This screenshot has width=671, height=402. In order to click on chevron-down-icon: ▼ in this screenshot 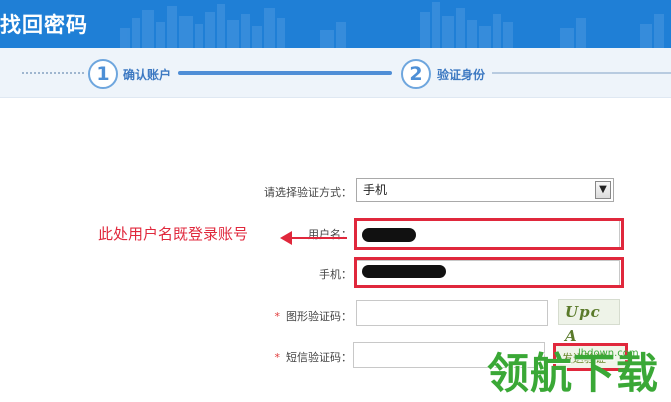, I will do `click(603, 190)`.